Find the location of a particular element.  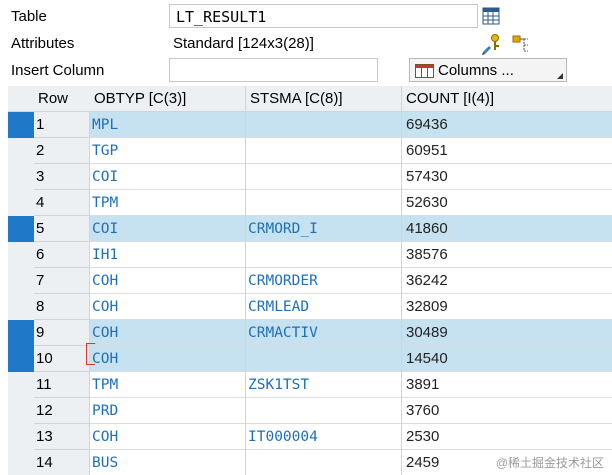

cell-obtyp: IH1 is located at coordinates (105, 255).